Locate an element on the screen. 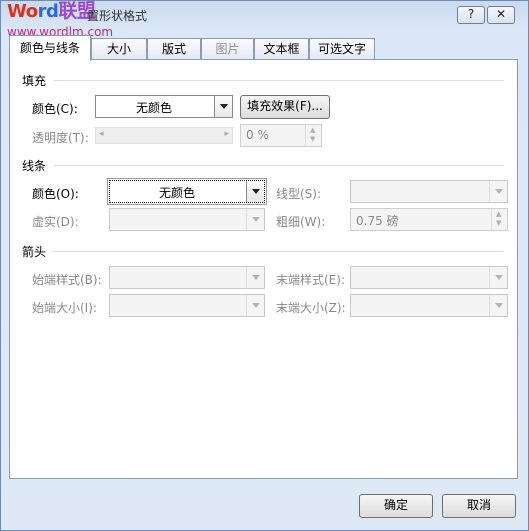  title-bar: Word联盟 www.wordlm.com 置形状格式 ? ✕ is located at coordinates (264, 19).